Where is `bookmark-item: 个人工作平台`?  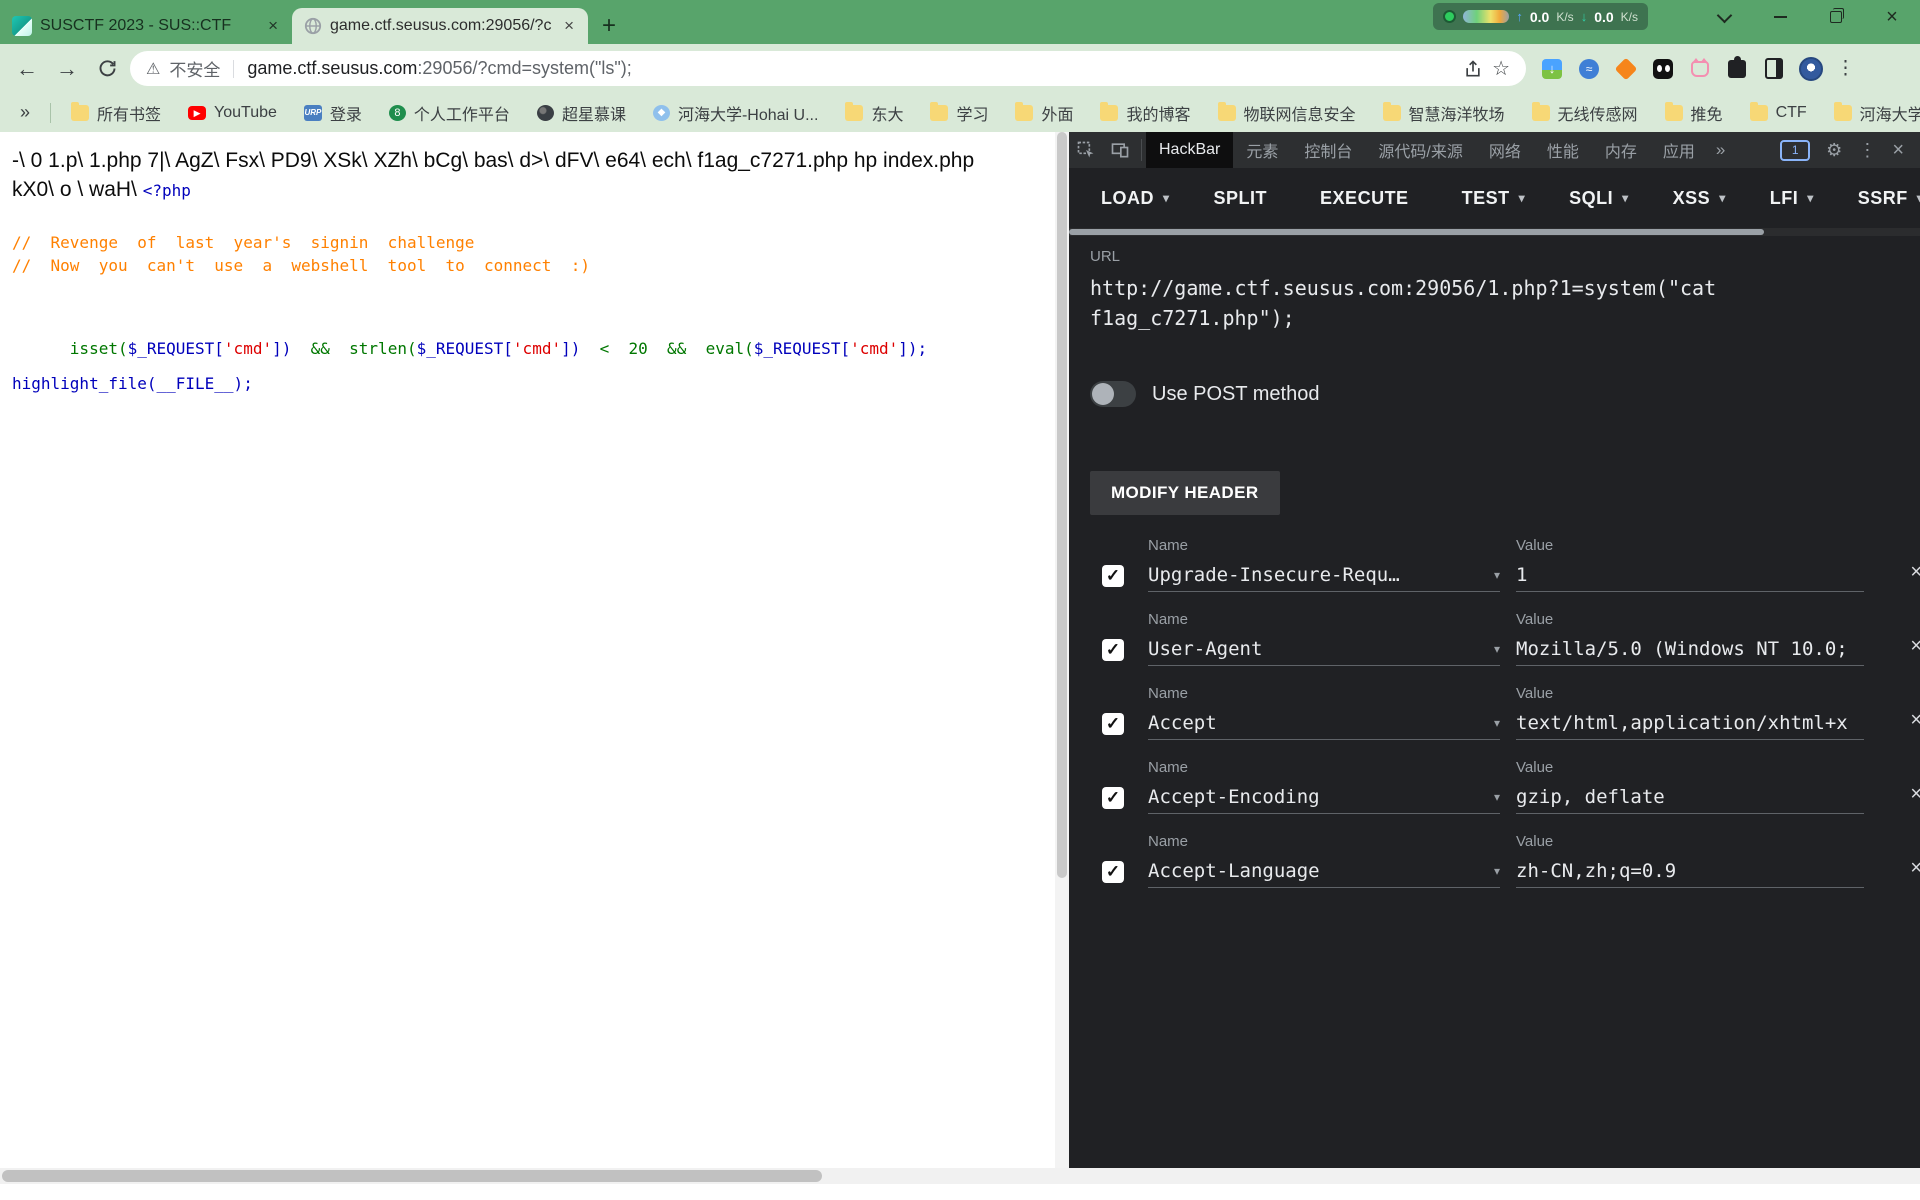 bookmark-item: 个人工作平台 is located at coordinates (449, 113).